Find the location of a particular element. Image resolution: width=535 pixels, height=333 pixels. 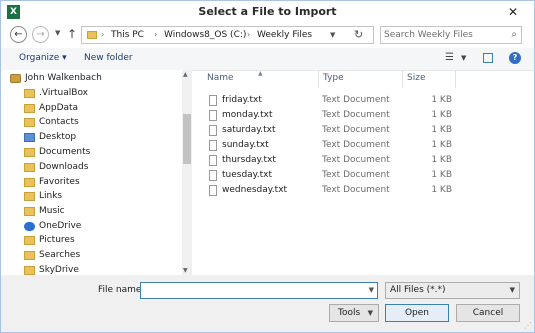

scroll-down-icon: ▼ is located at coordinates (185, 270).